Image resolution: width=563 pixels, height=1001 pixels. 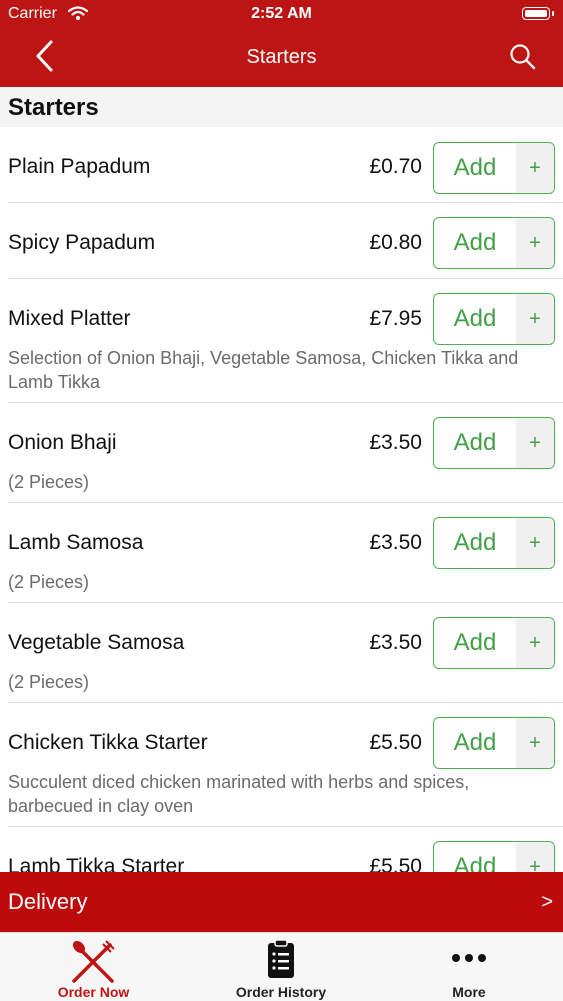 What do you see at coordinates (96, 863) in the screenshot?
I see `item-name: Lamb Tikka Starter` at bounding box center [96, 863].